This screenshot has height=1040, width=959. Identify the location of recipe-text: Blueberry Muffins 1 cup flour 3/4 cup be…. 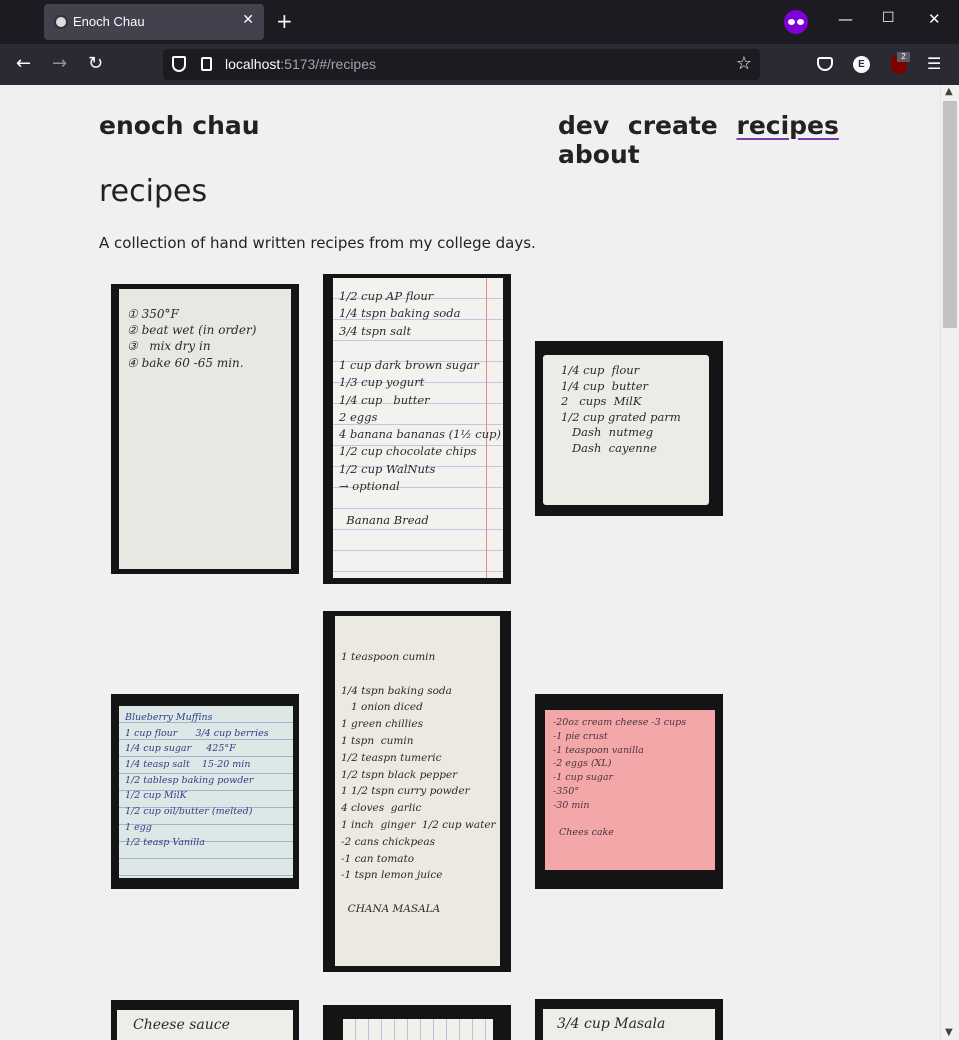
(197, 780).